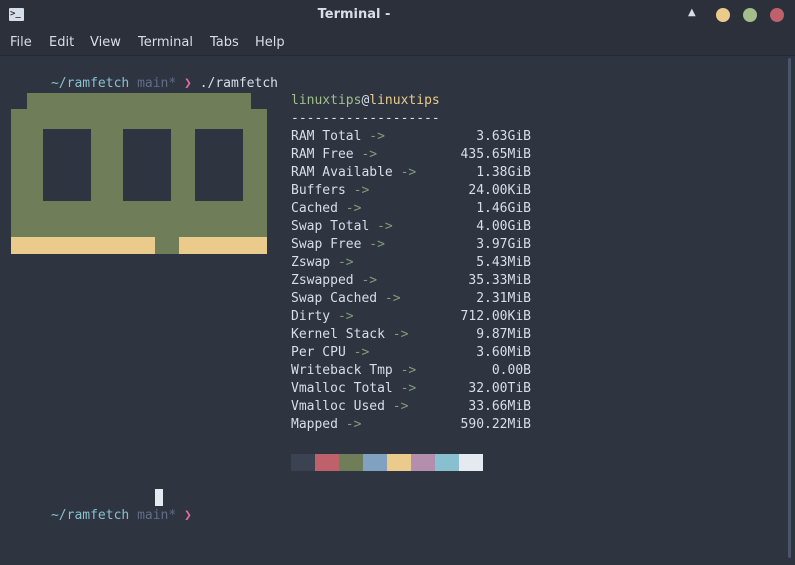  Describe the element at coordinates (503, 334) in the screenshot. I see `stat-value: 9.87MiB` at that location.